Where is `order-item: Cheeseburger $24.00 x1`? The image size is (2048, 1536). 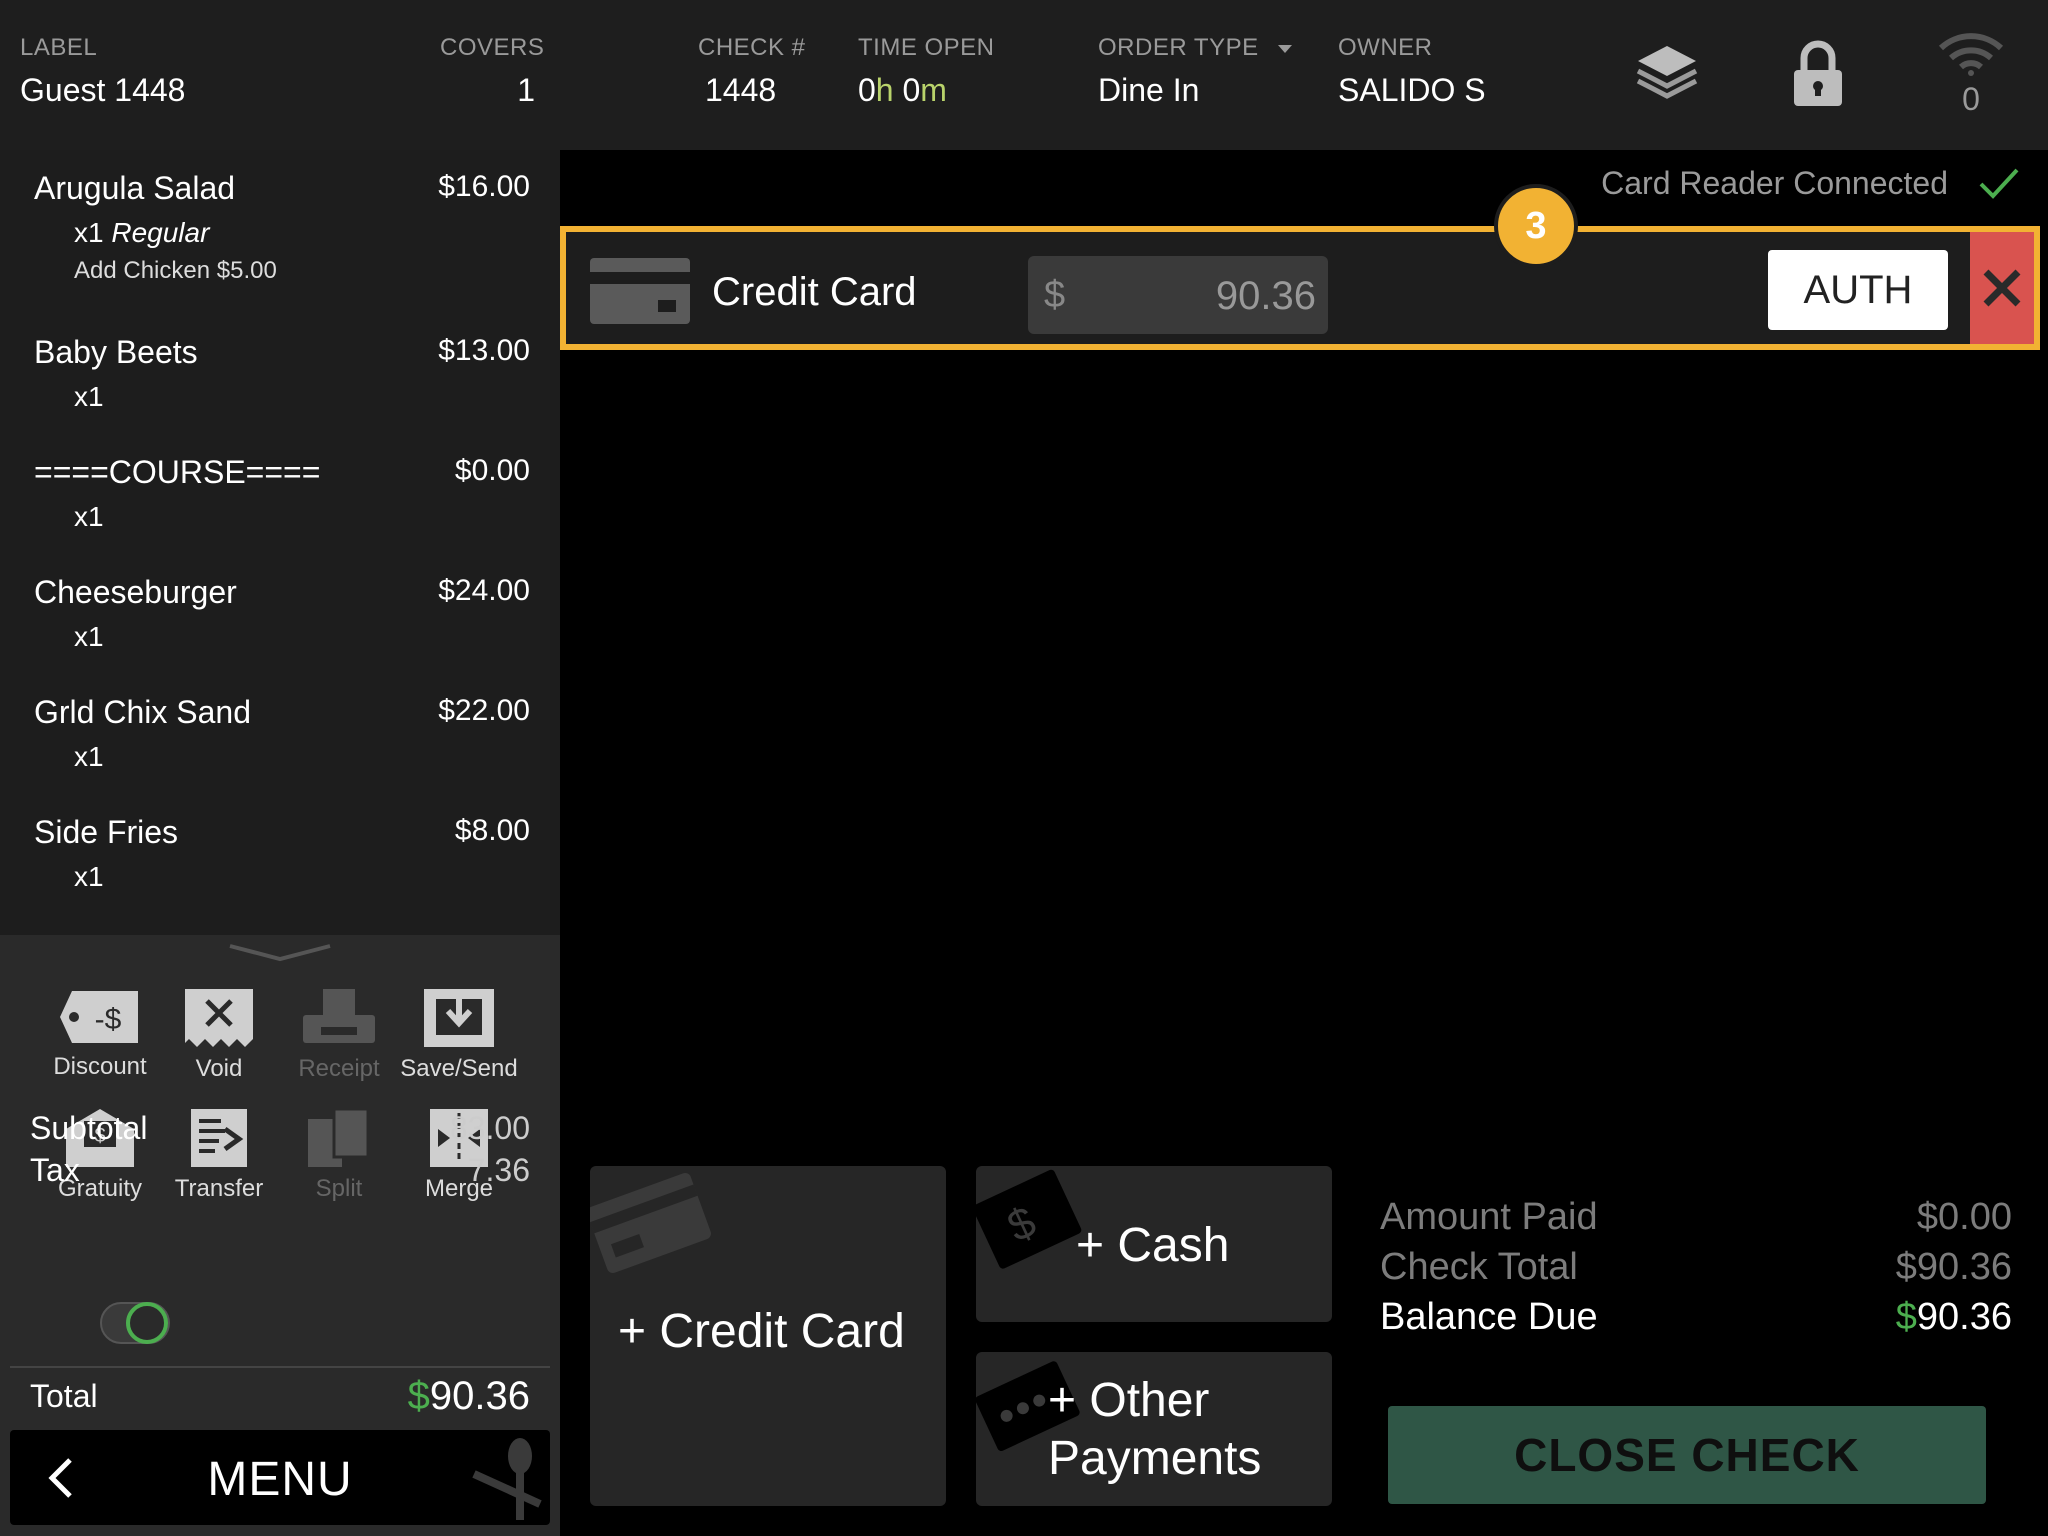 order-item: Cheeseburger $24.00 x1 is located at coordinates (282, 613).